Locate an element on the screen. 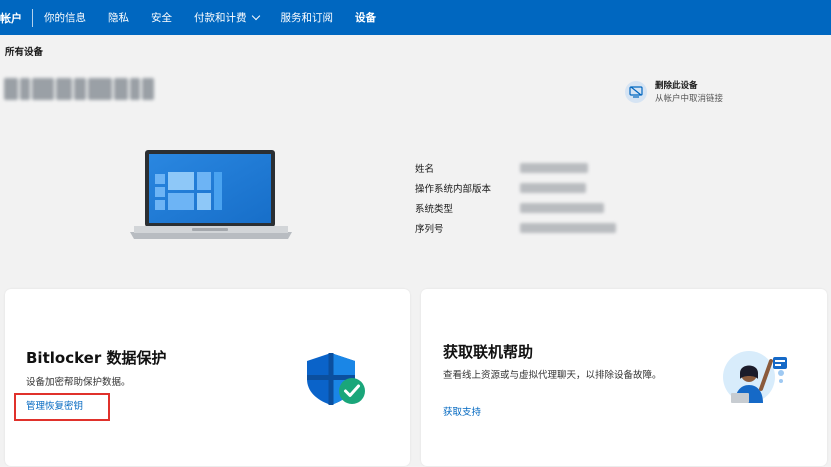  nav-item-devices: 设备 is located at coordinates (365, 17).